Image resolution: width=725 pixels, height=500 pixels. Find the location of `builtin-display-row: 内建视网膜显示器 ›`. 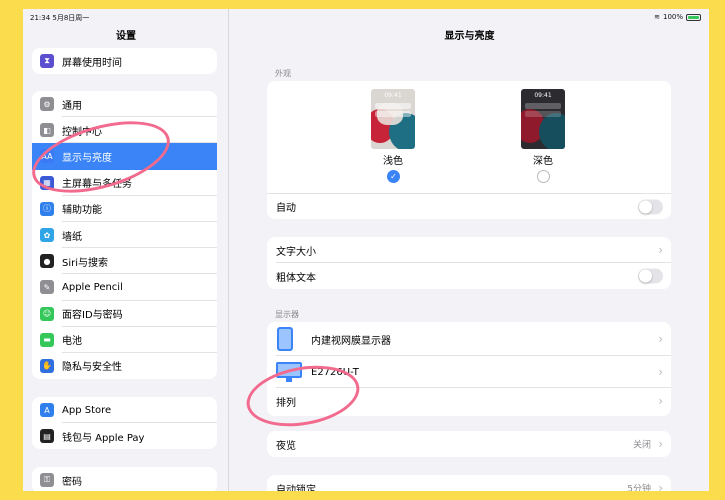

builtin-display-row: 内建视网膜显示器 › is located at coordinates (469, 339).